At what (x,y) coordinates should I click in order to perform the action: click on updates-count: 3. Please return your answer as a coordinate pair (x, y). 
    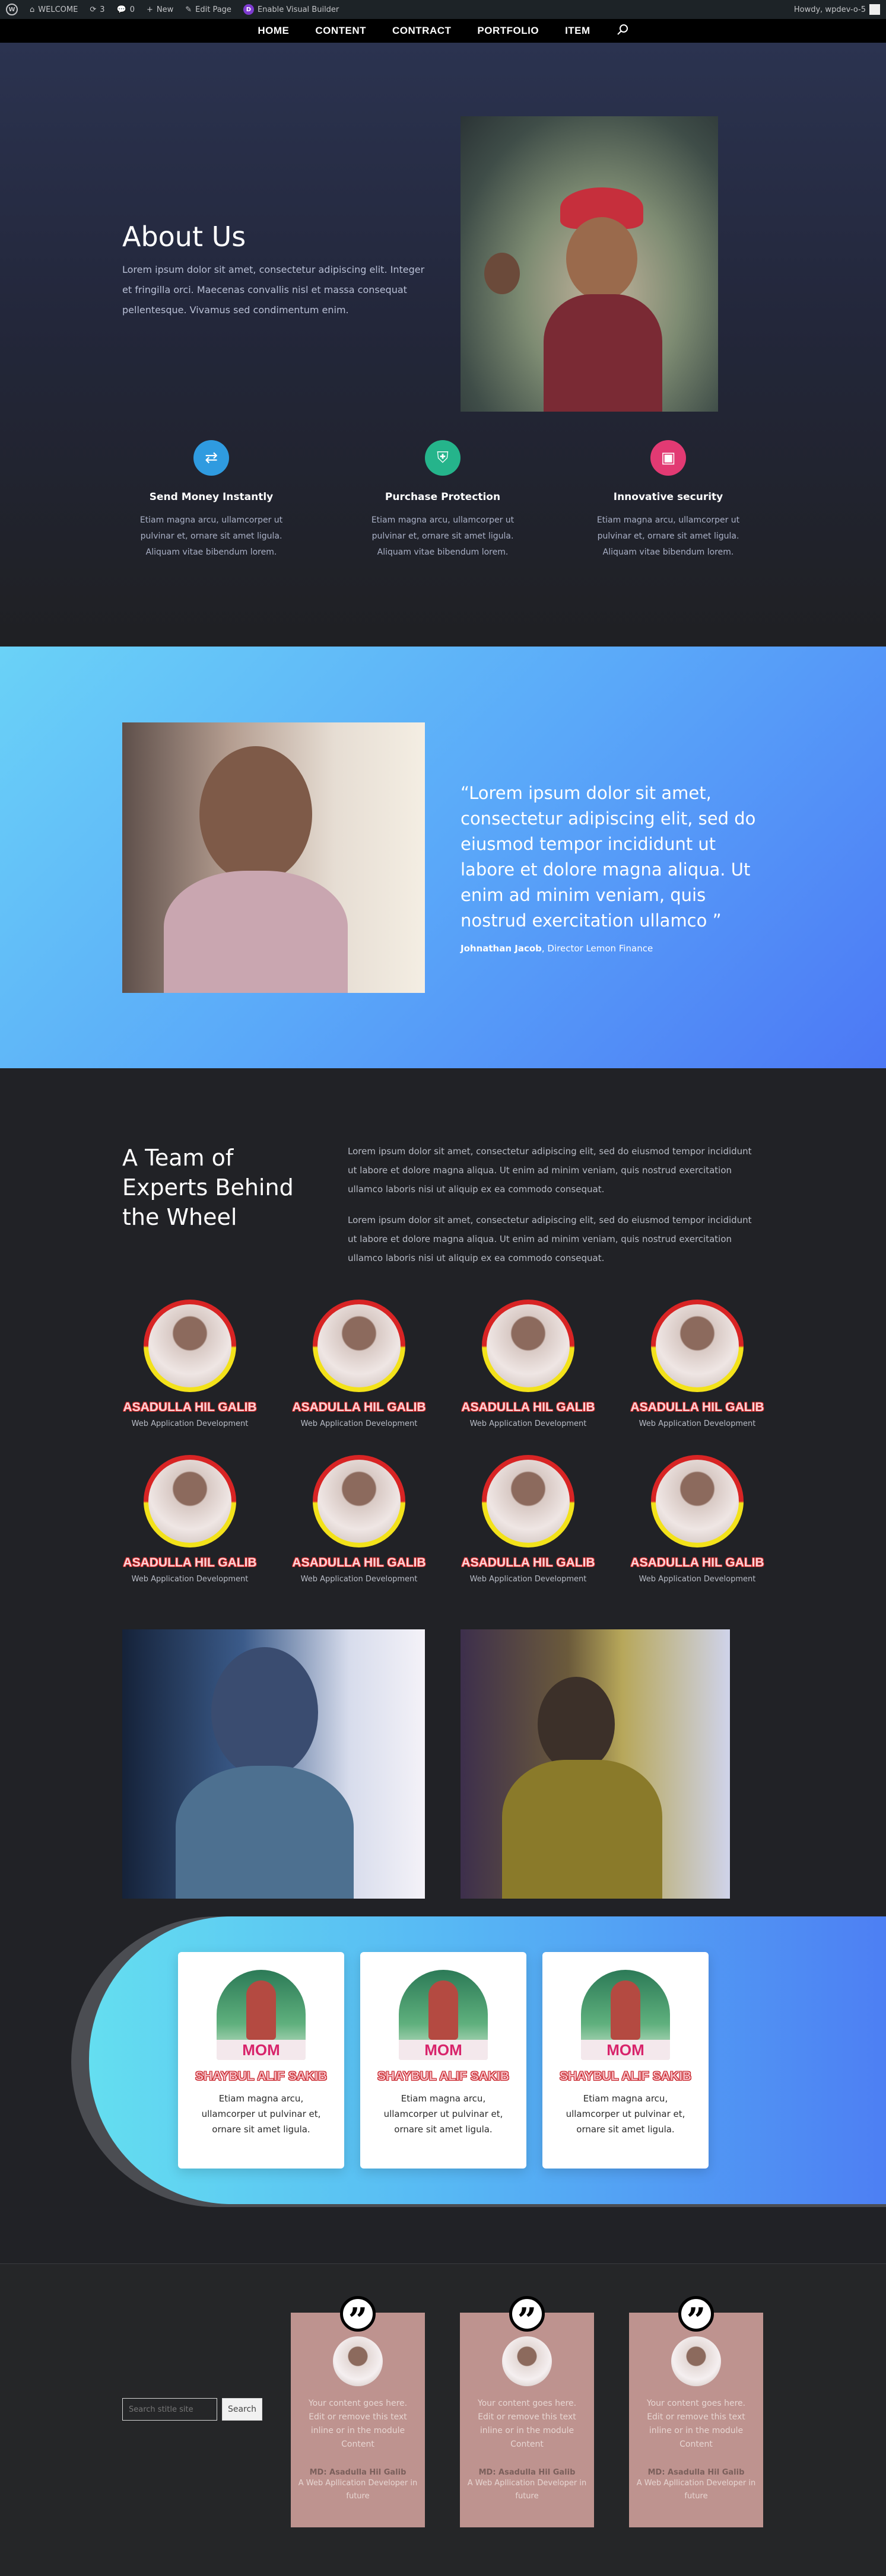
    Looking at the image, I should click on (102, 9).